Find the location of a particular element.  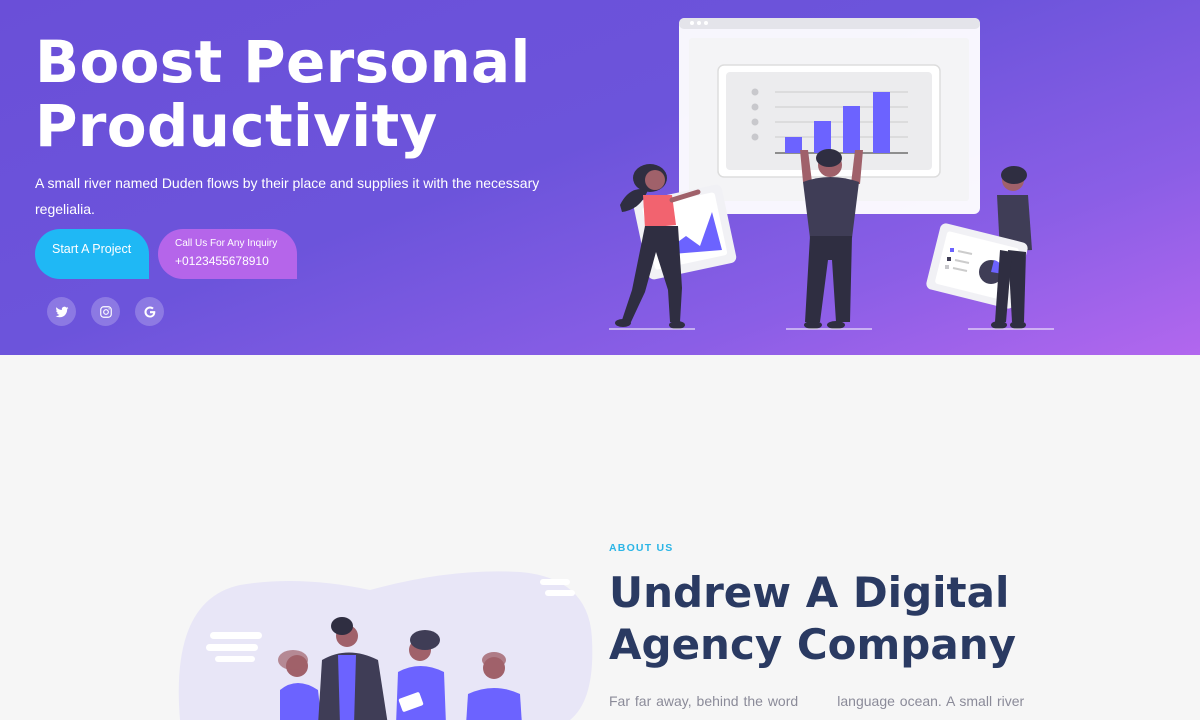

twitter-link is located at coordinates (61, 311).